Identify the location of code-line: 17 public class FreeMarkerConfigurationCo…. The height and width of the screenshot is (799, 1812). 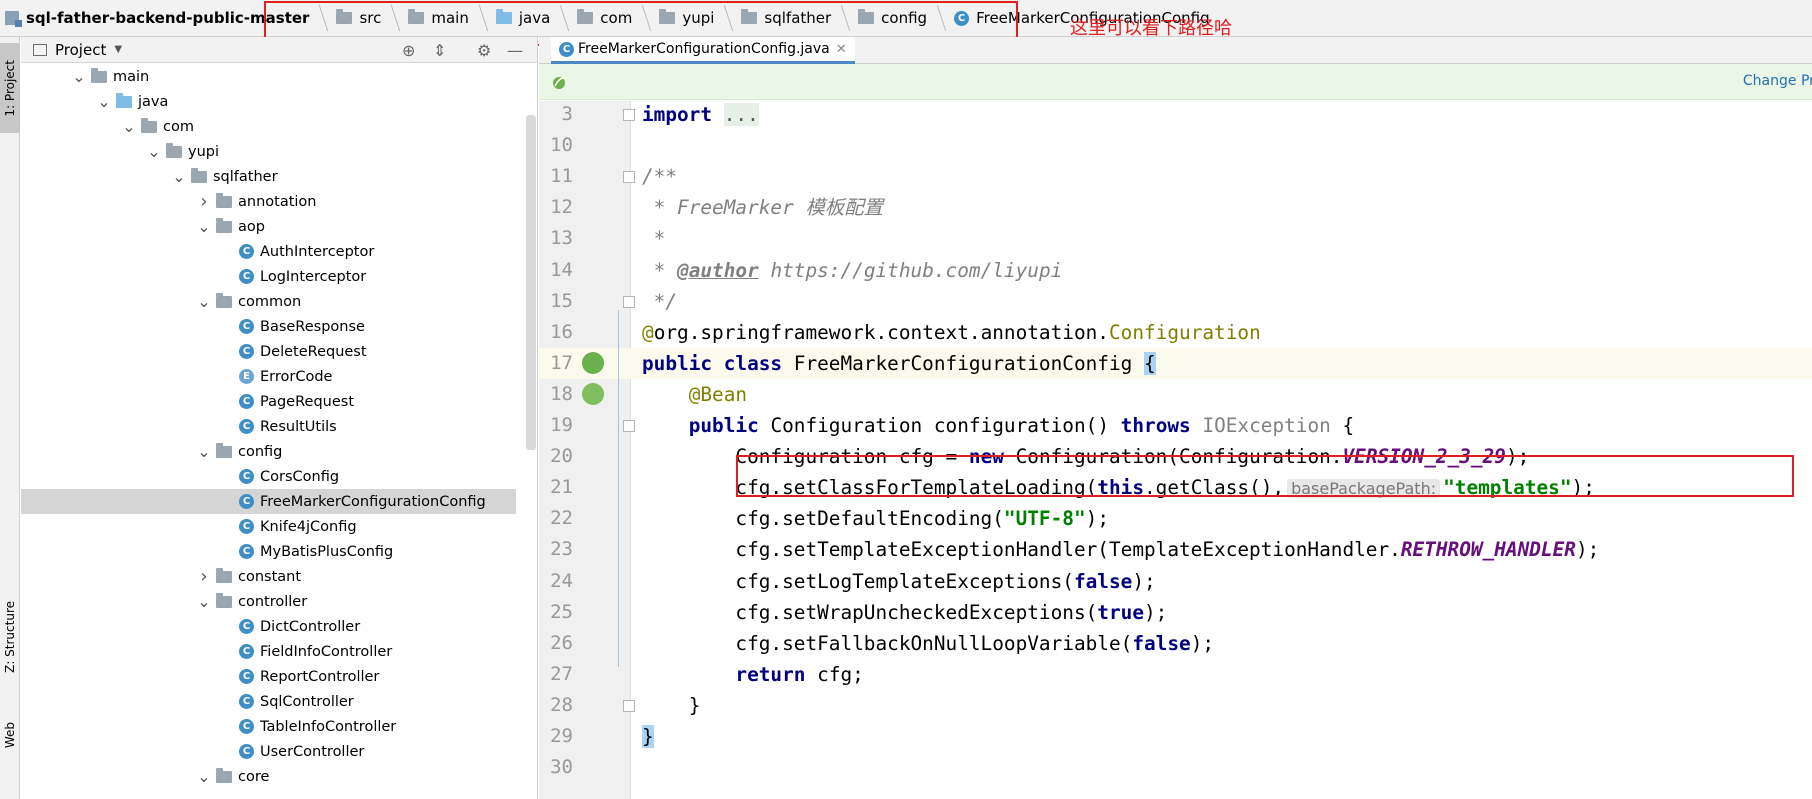
(1175, 363).